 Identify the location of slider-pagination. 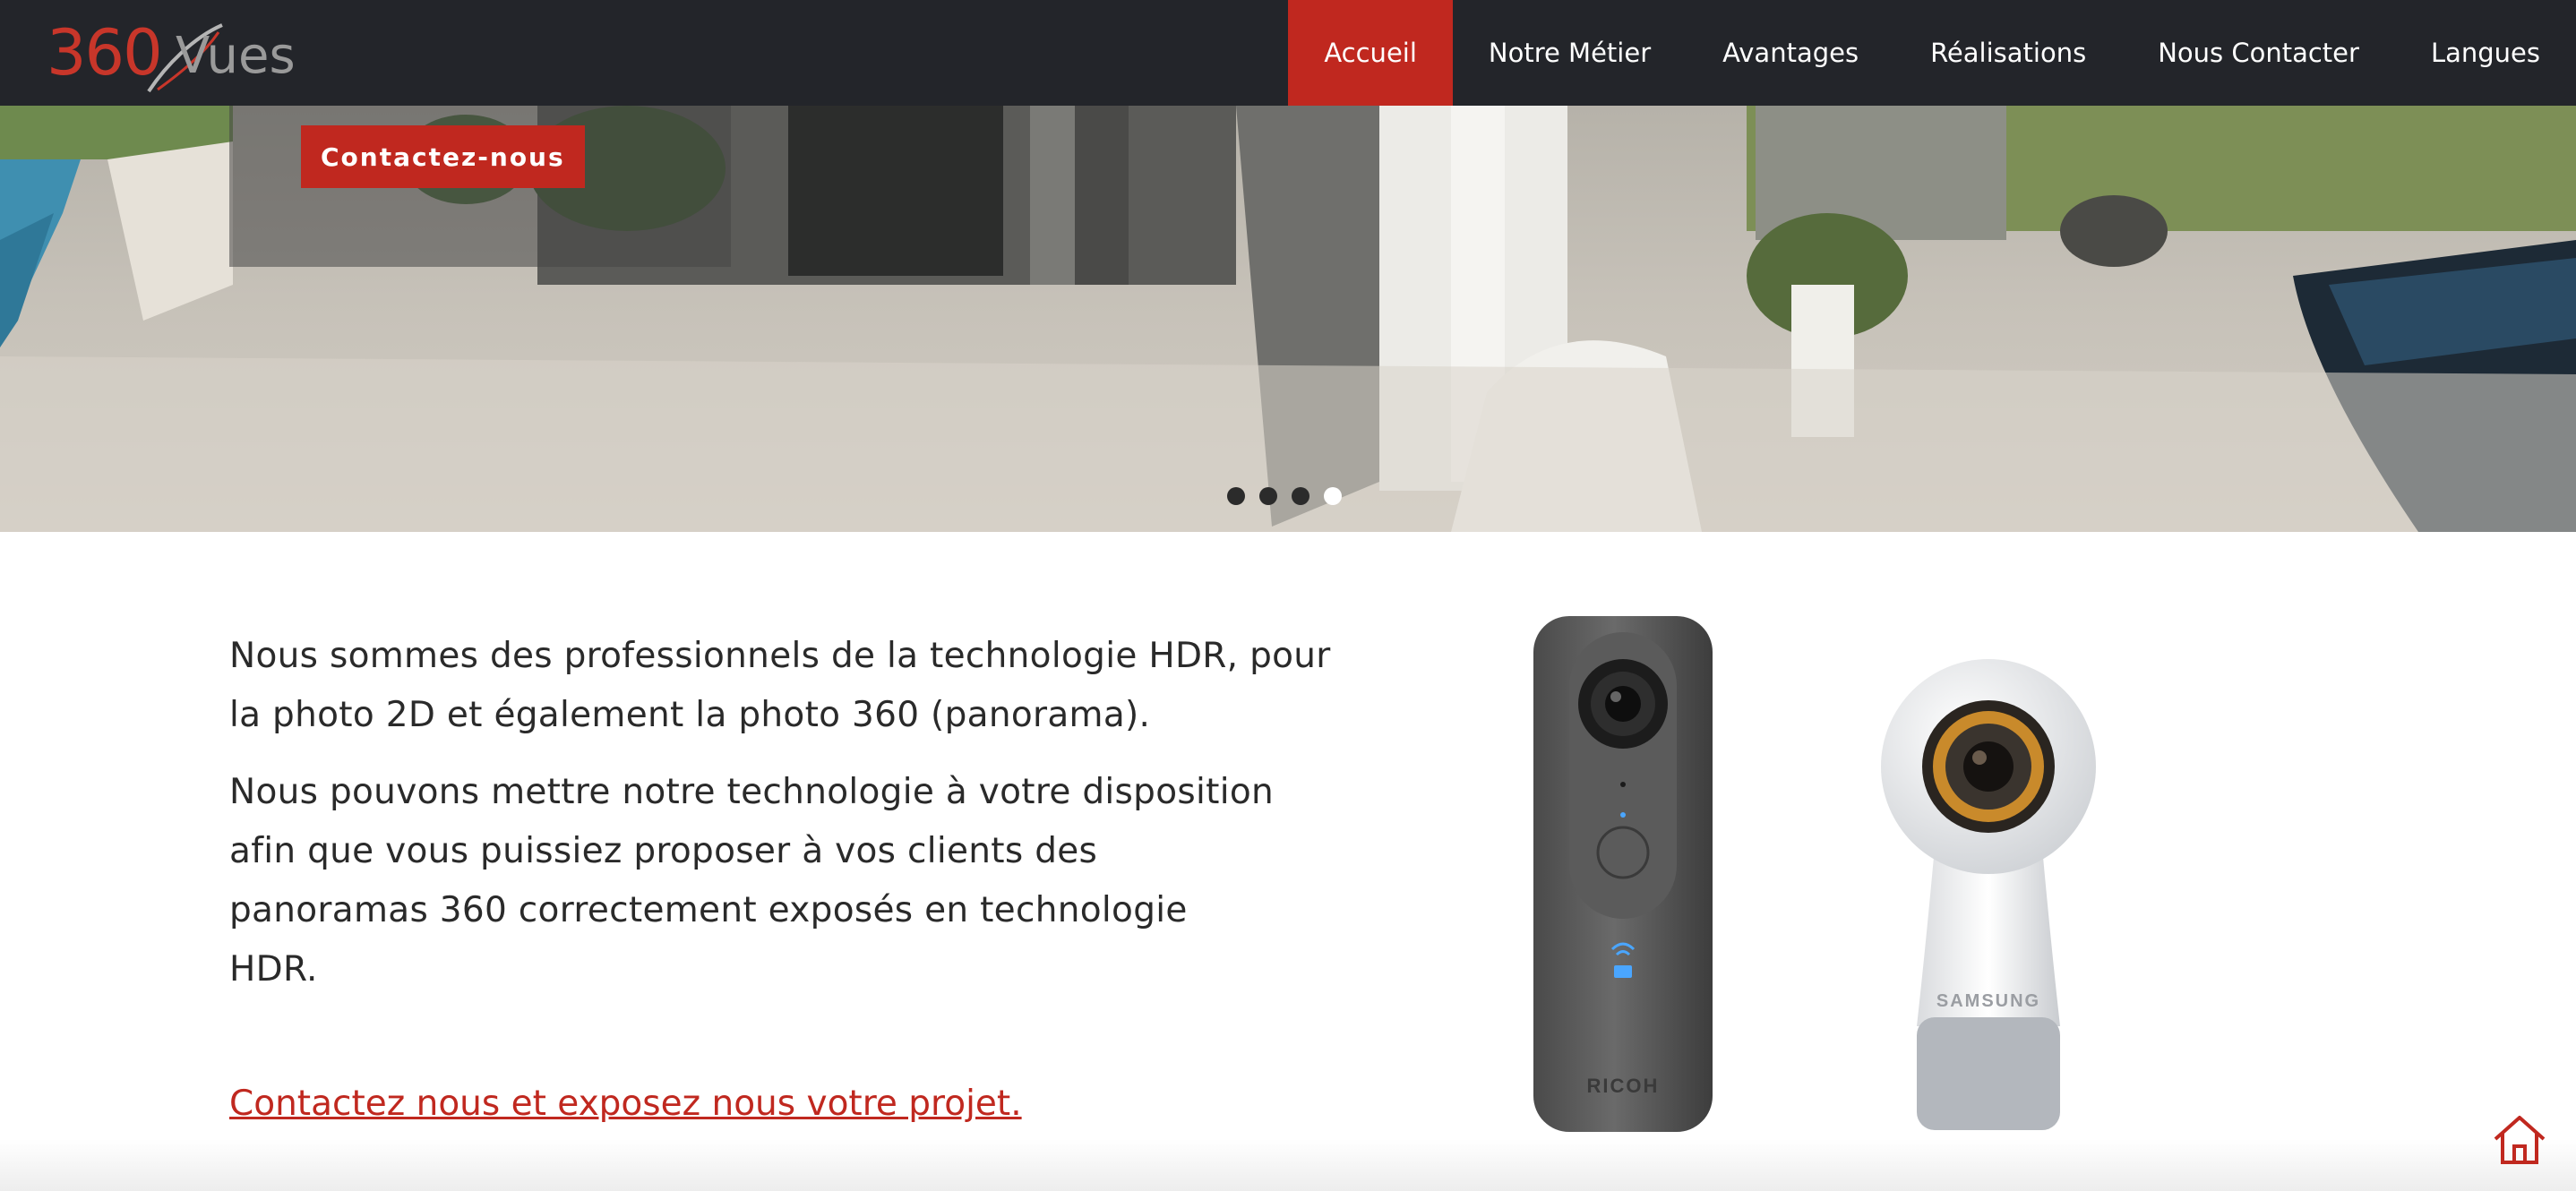
(1284, 496).